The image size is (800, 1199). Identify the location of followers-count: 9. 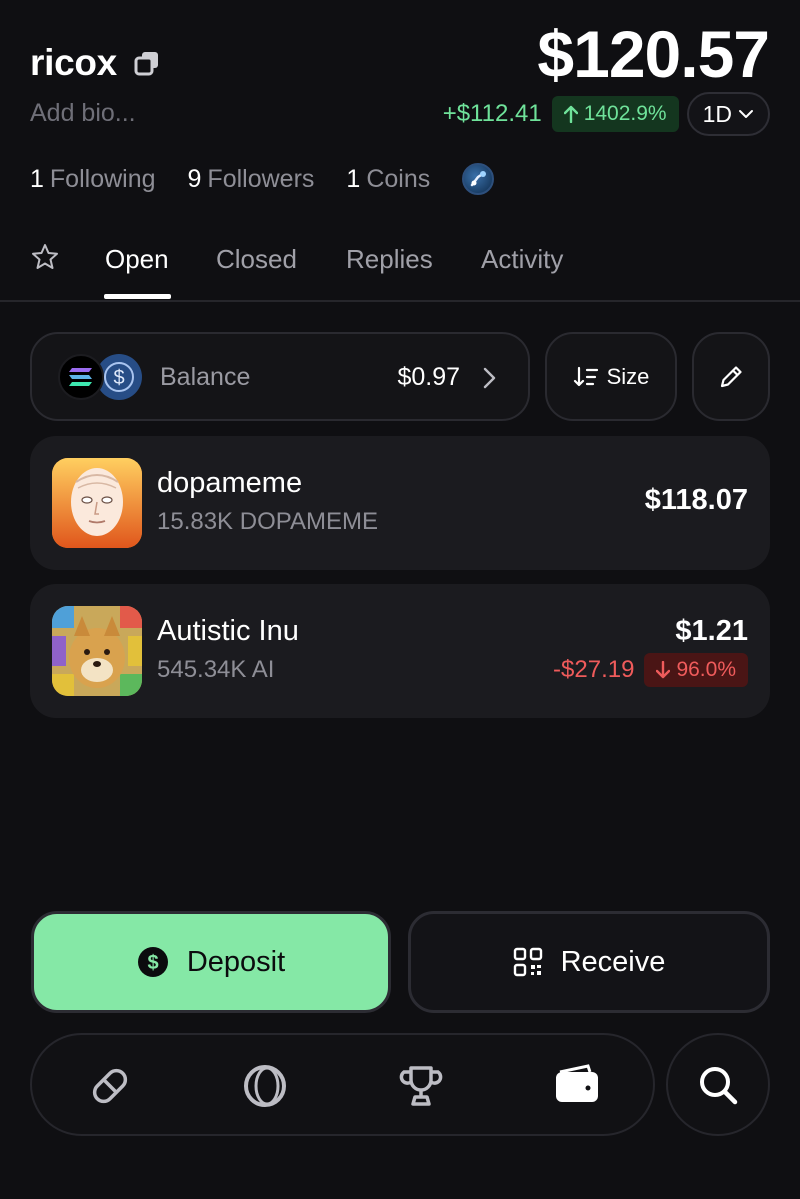
(194, 178).